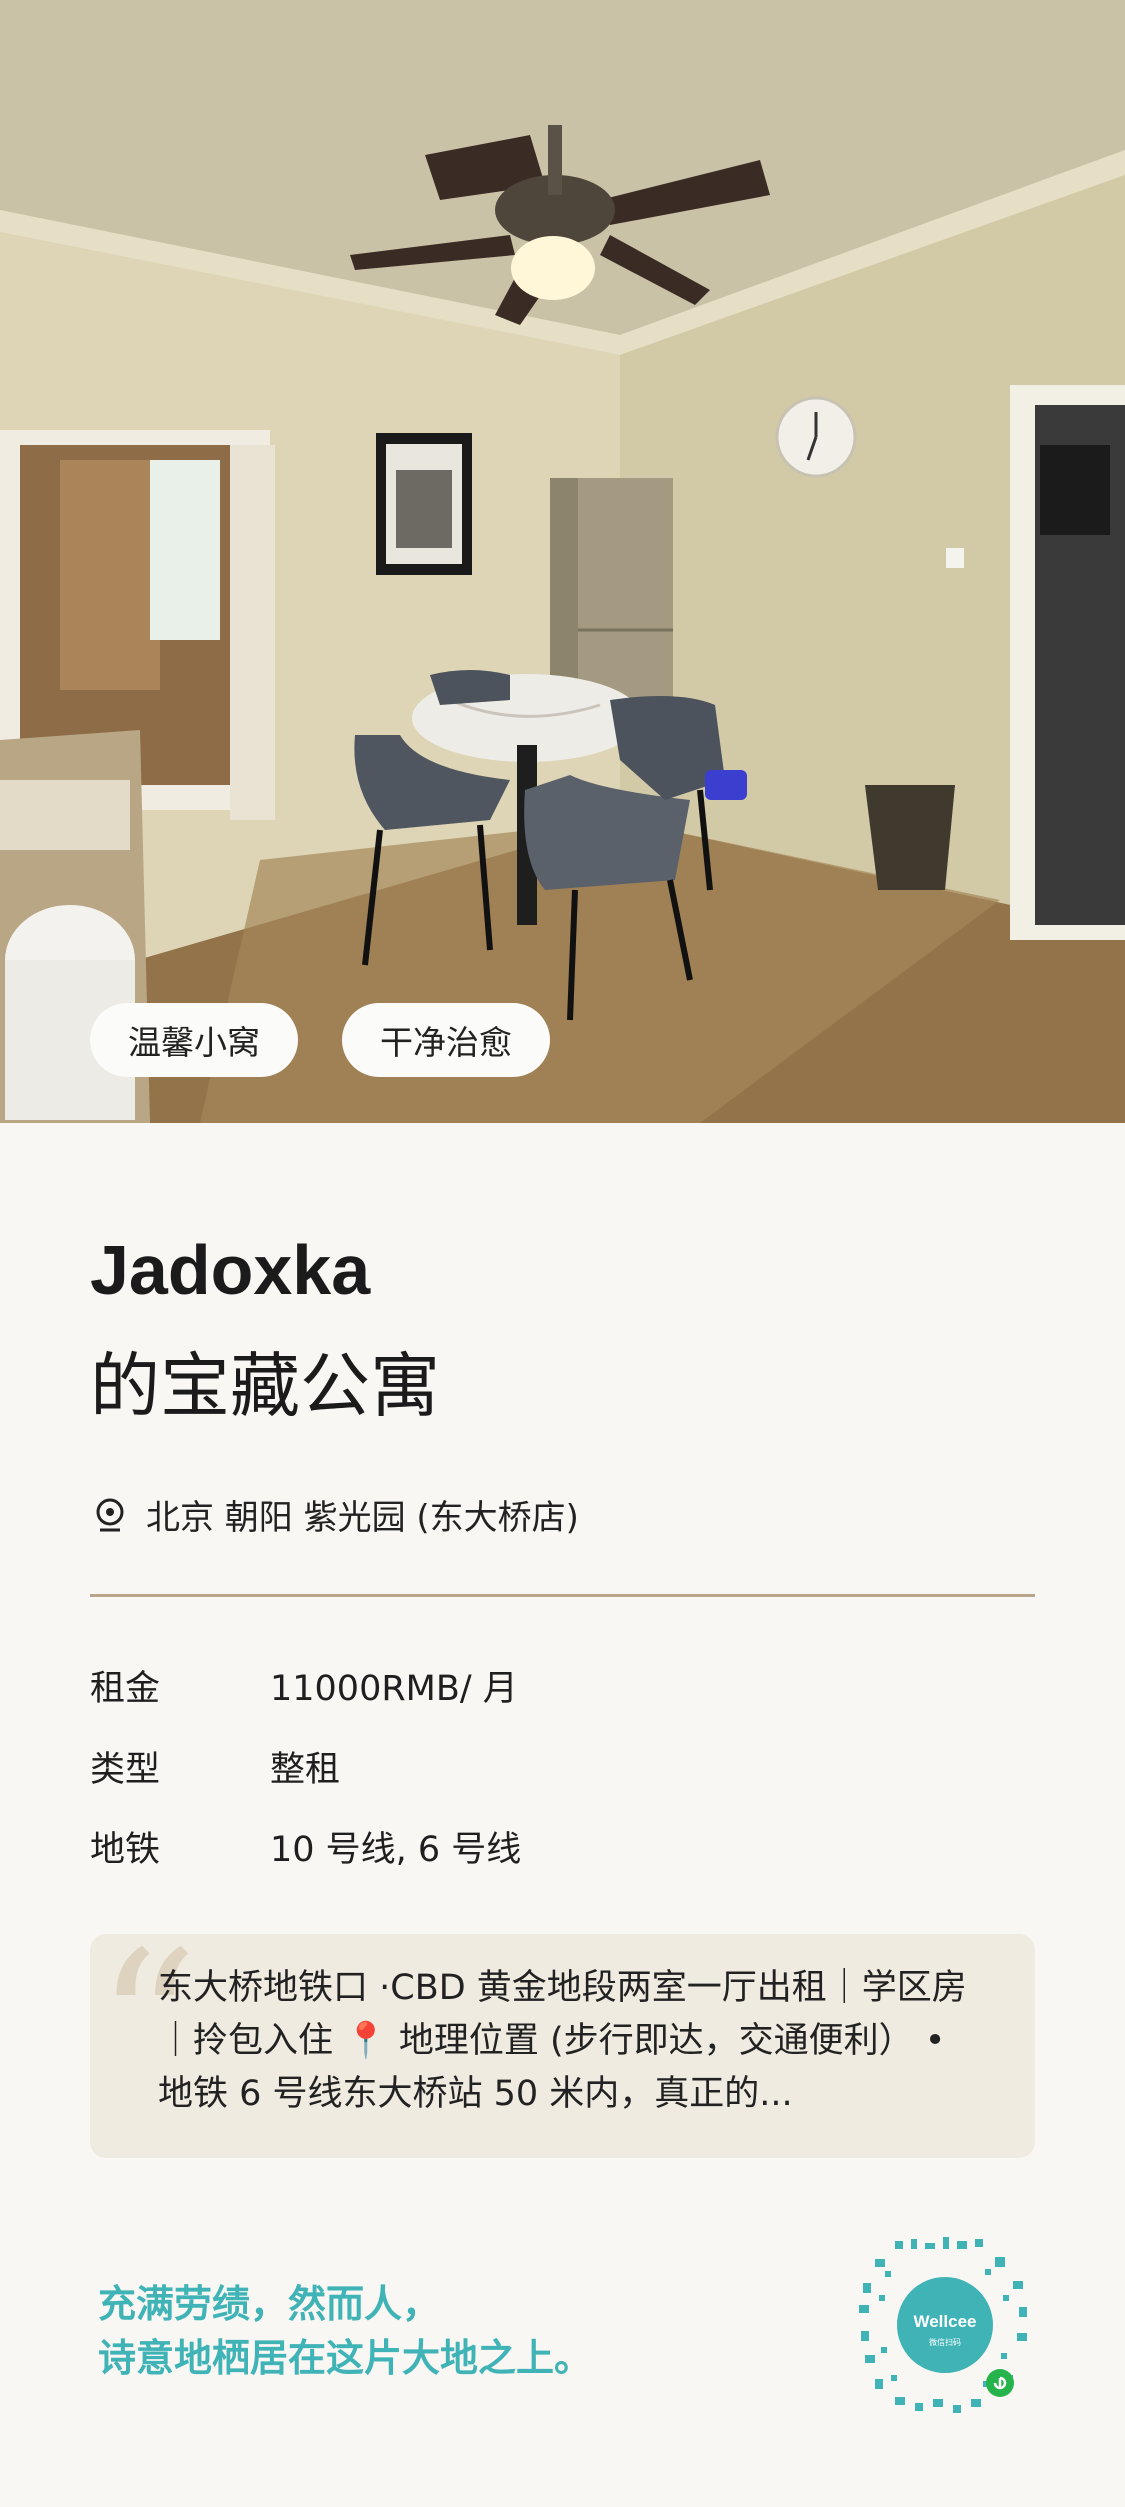 The image size is (1125, 2507). I want to click on detail-label: 类型, so click(125, 1770).